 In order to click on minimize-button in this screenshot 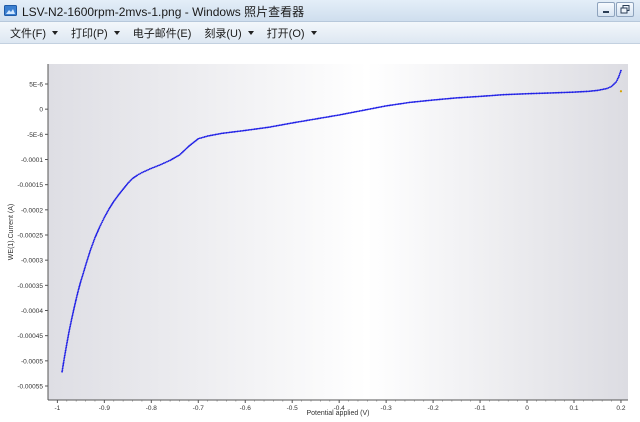, I will do `click(606, 9)`.